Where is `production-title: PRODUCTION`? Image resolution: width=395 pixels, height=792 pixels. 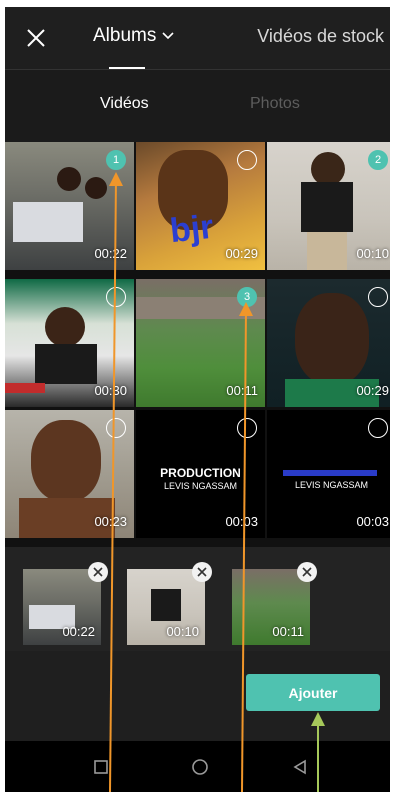 production-title: PRODUCTION is located at coordinates (200, 473).